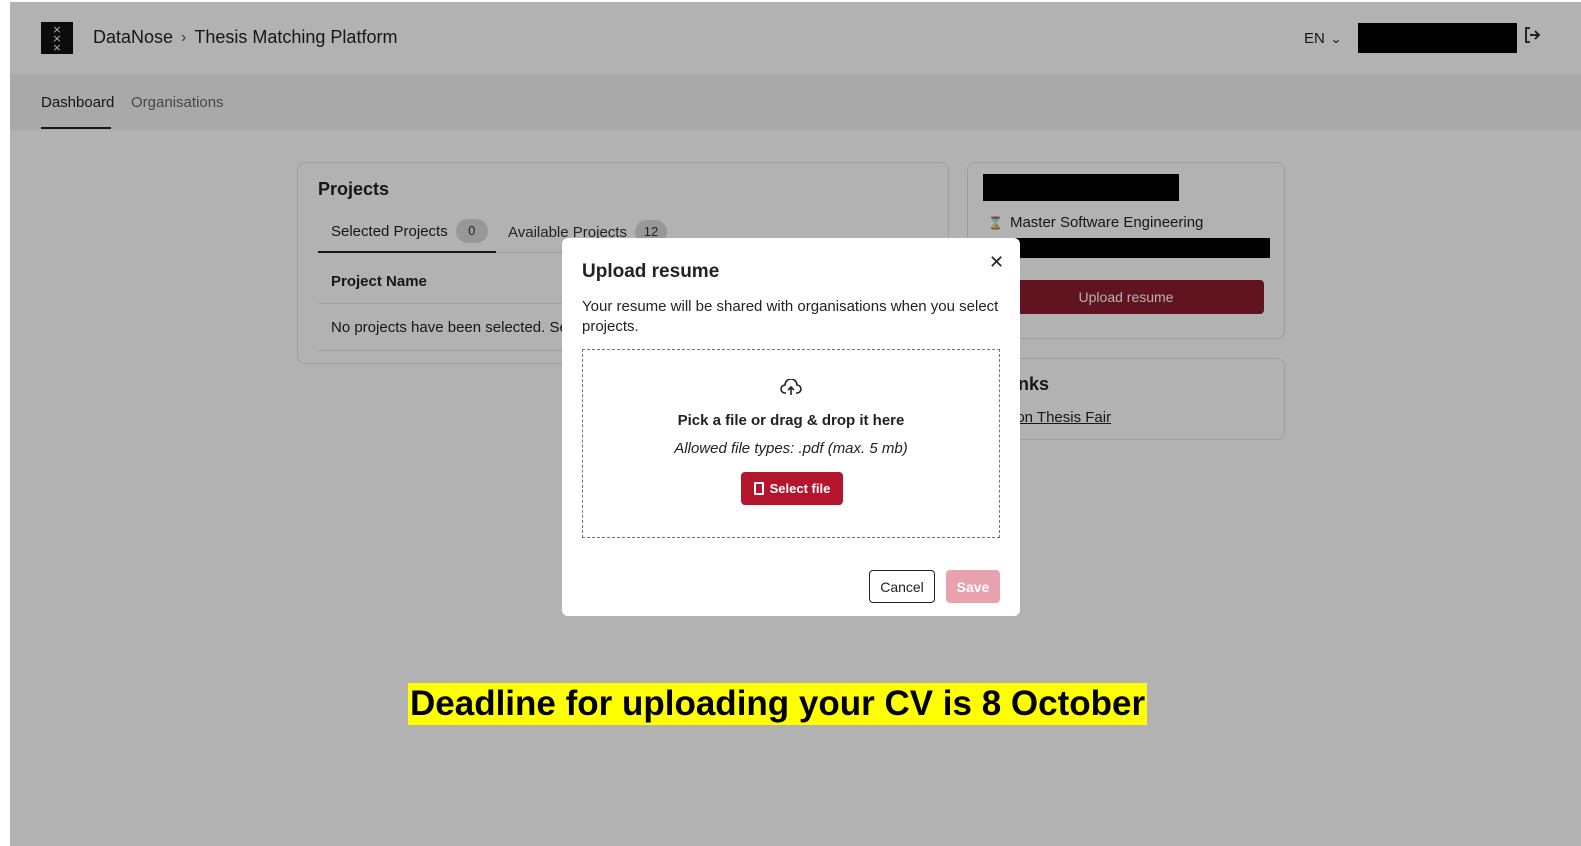 This screenshot has width=1581, height=846. I want to click on cancel-button: Cancel, so click(902, 586).